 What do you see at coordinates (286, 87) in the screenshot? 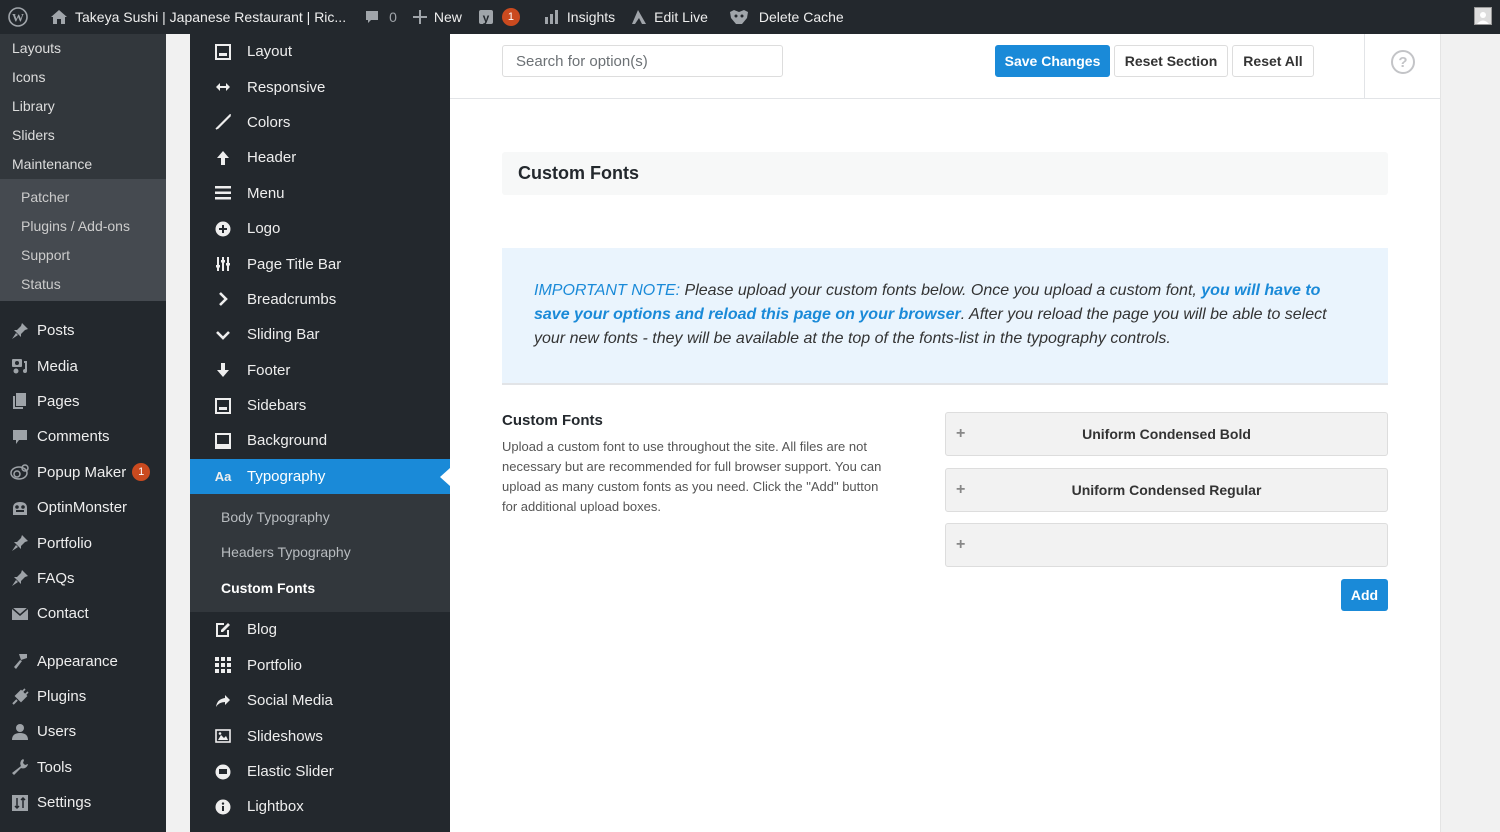
I see `options-tab-label: Responsive` at bounding box center [286, 87].